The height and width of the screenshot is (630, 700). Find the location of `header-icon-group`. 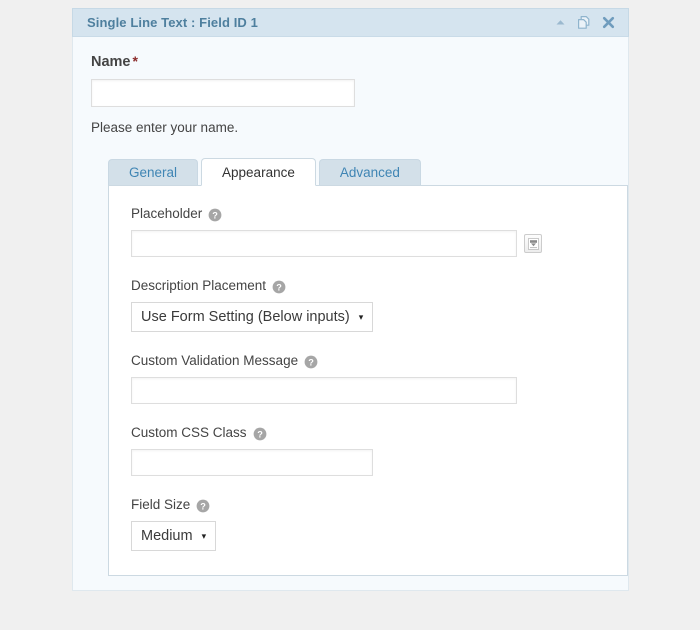

header-icon-group is located at coordinates (585, 23).